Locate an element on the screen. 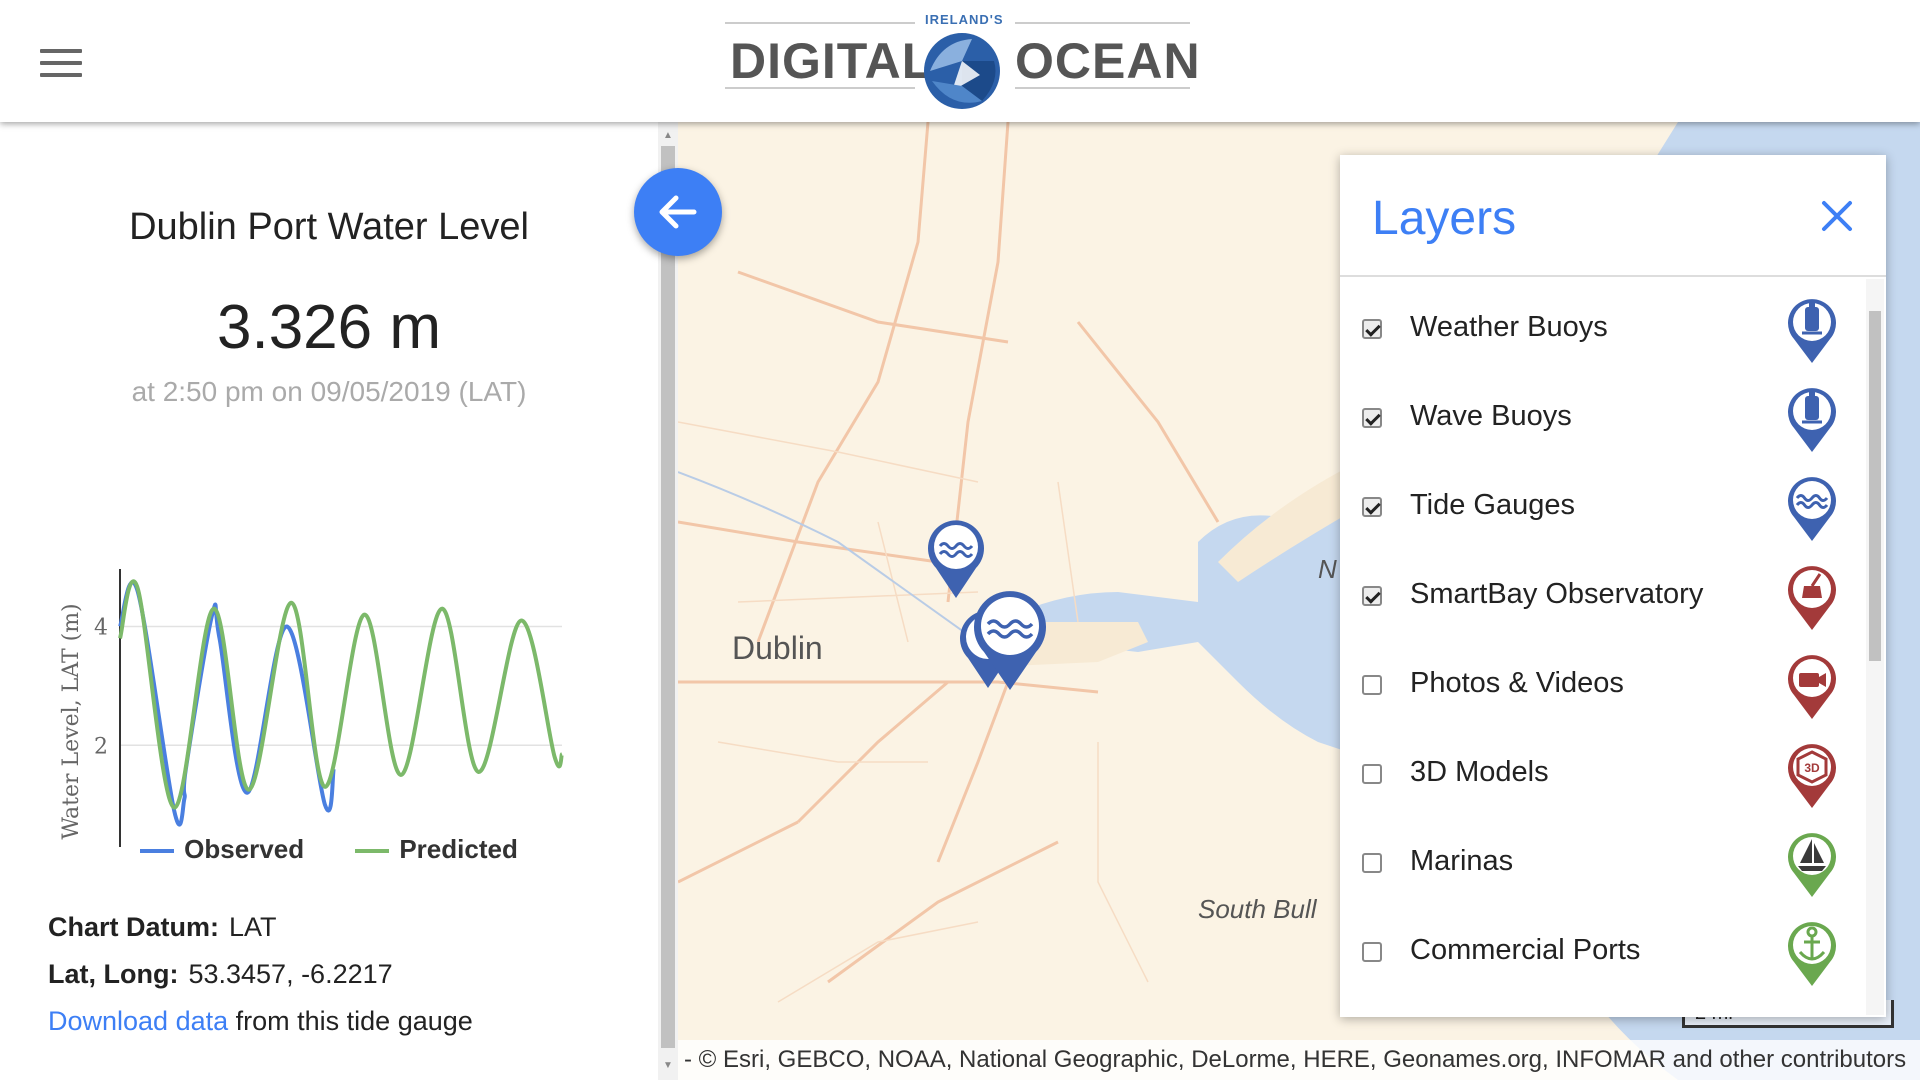  globe-logo-icon is located at coordinates (962, 71).